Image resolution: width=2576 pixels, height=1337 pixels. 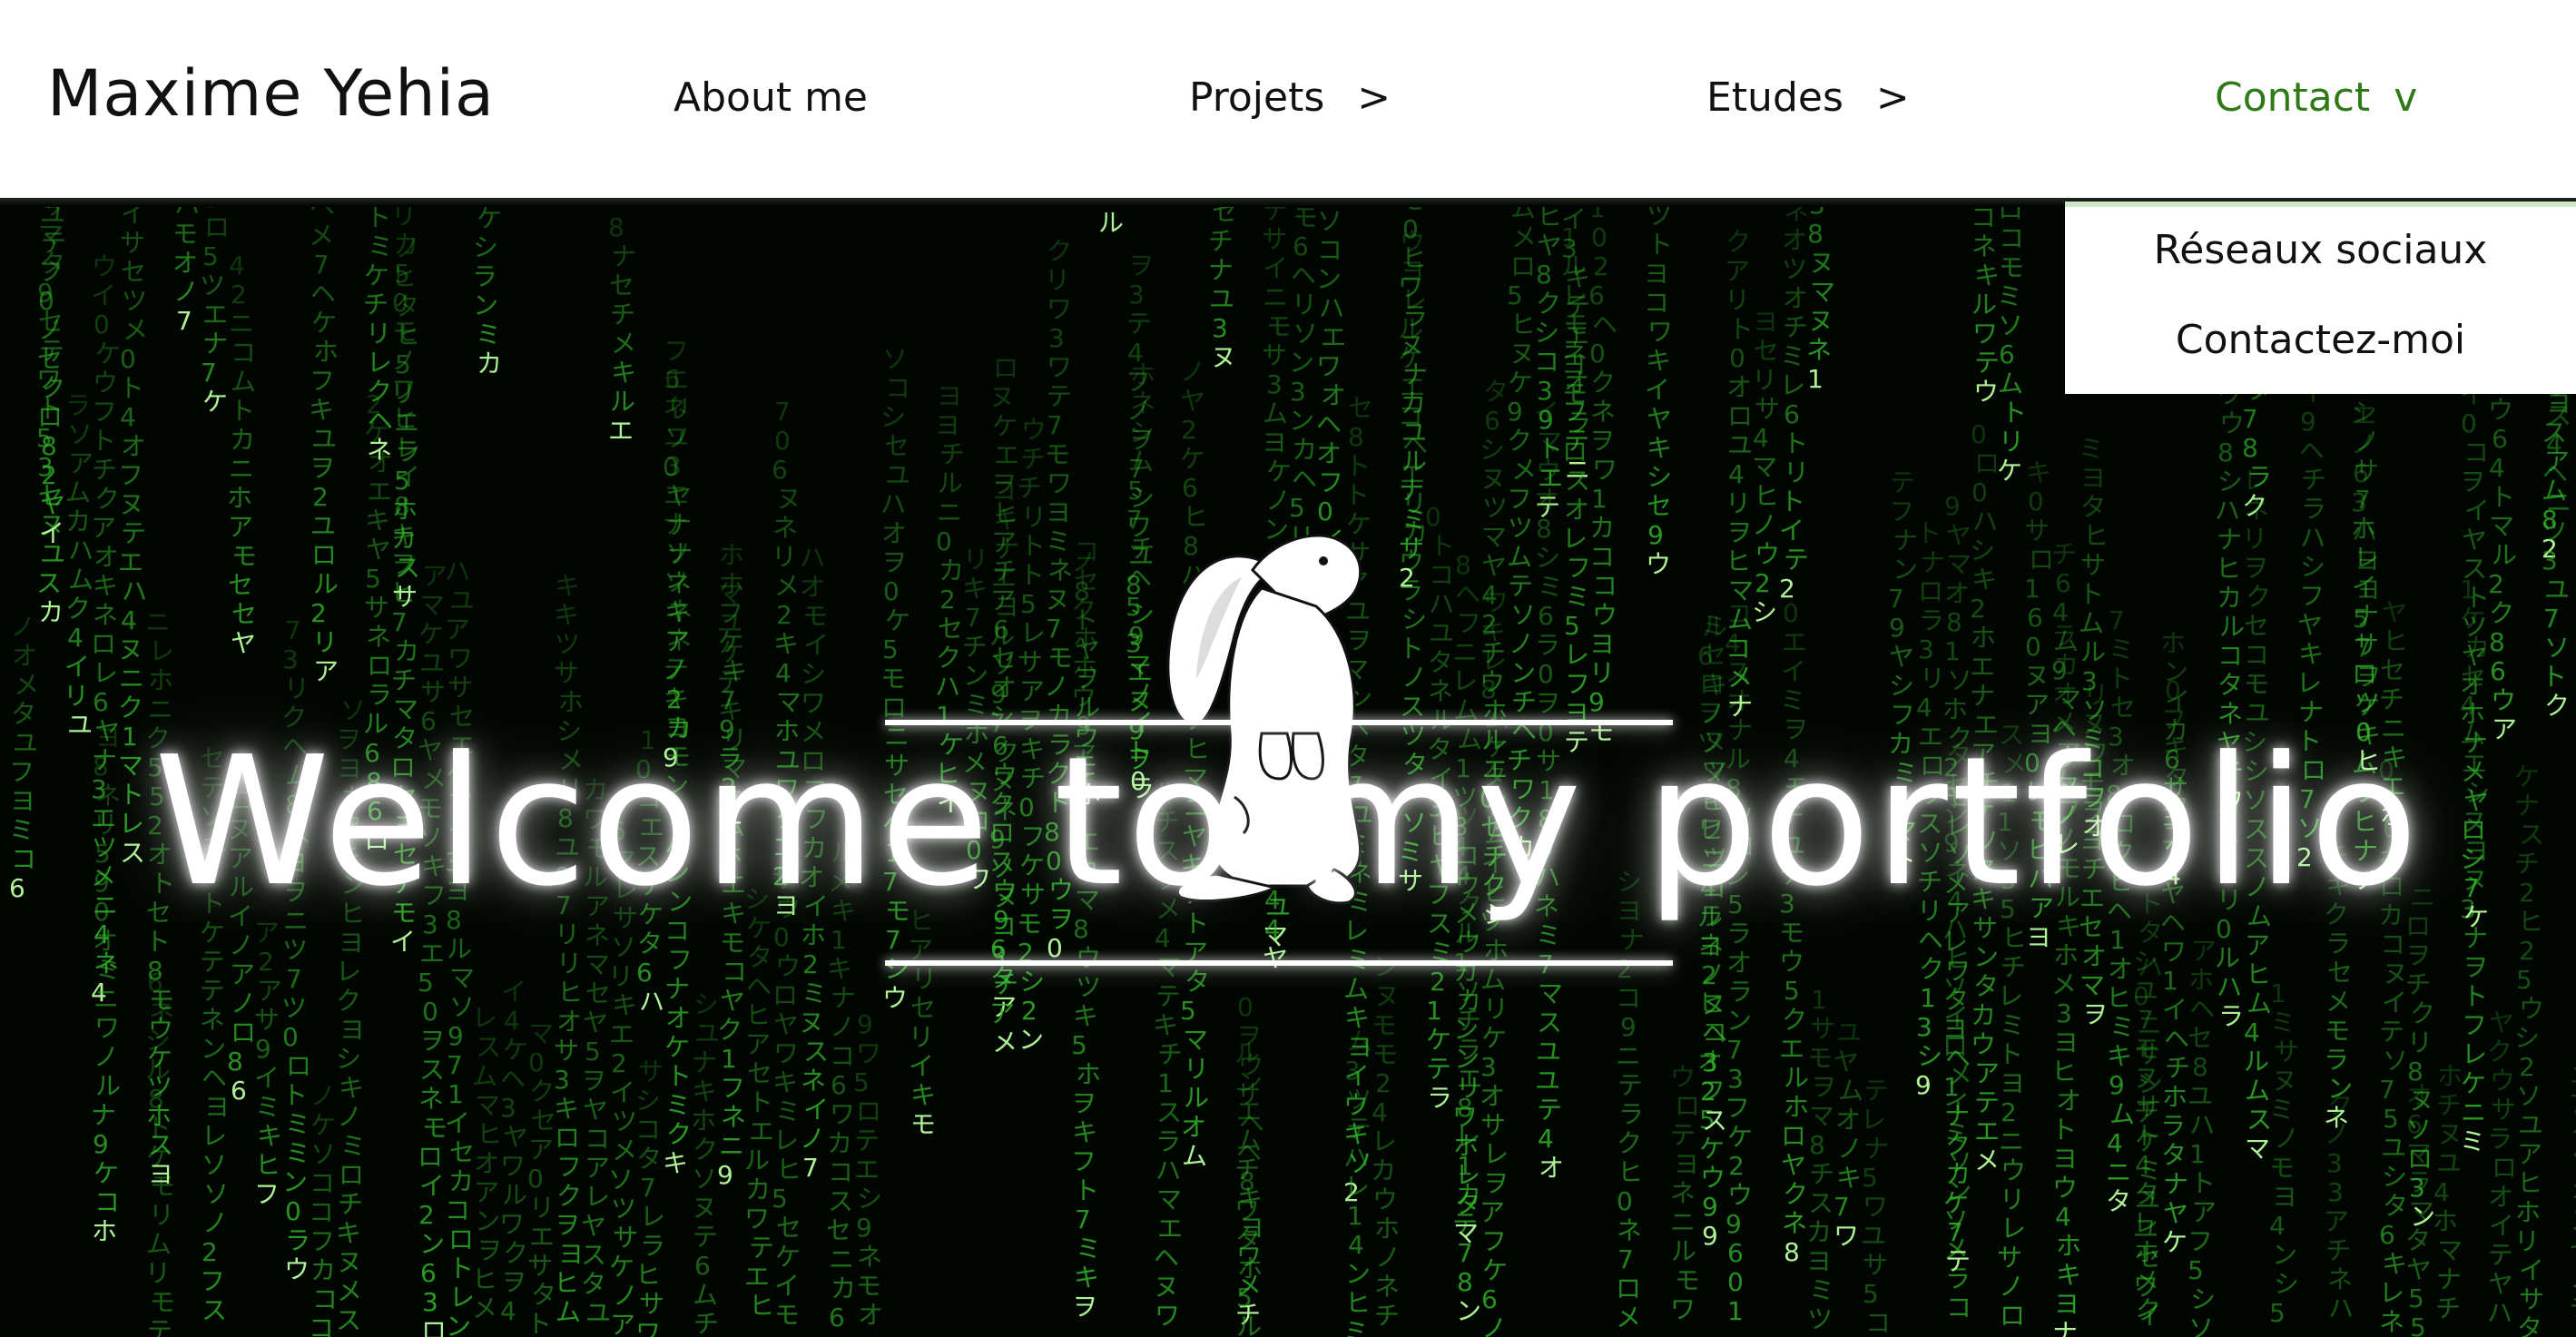 I want to click on svg-text: マ, so click(x=2501, y=526).